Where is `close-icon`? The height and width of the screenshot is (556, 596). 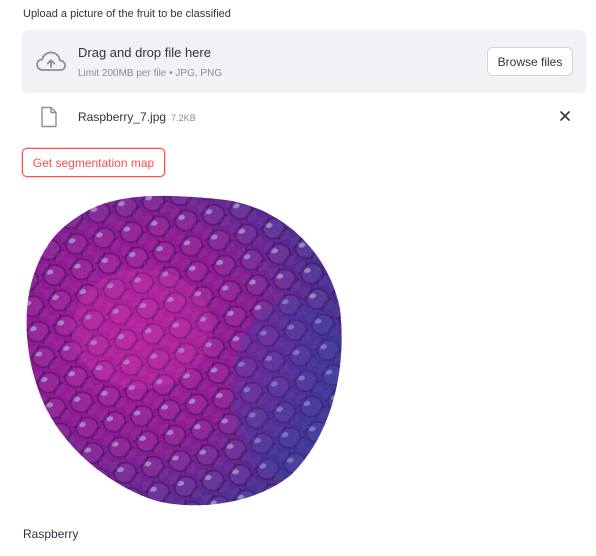 close-icon is located at coordinates (565, 116).